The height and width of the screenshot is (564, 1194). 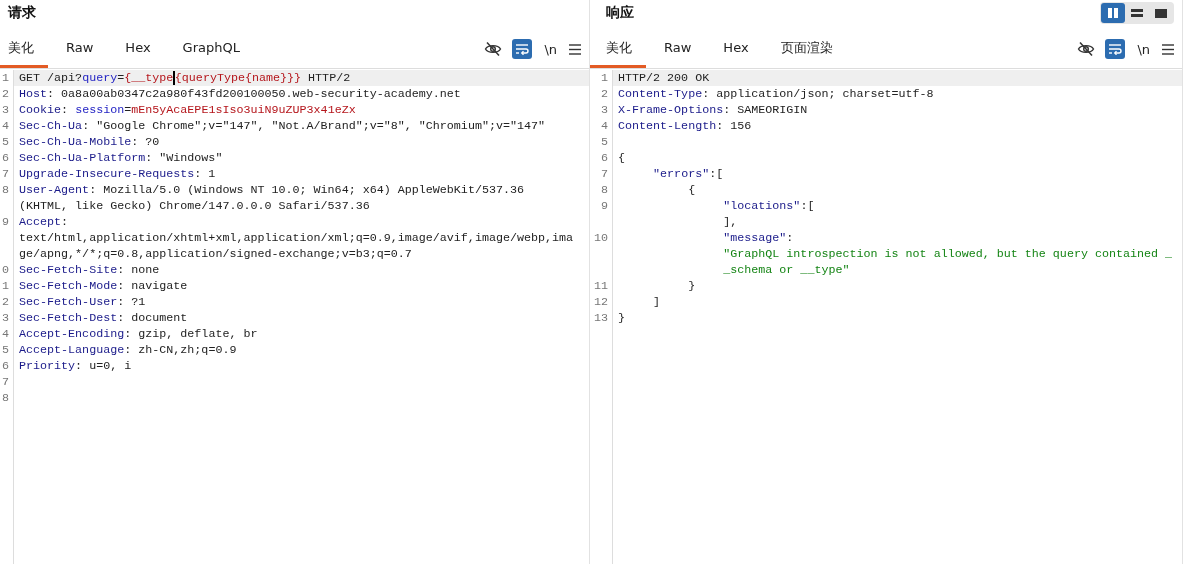 I want to click on code-token: : 0a8a00ab0347c2a980f43fd200100050.web-security-academy.net, so click(x=254, y=94).